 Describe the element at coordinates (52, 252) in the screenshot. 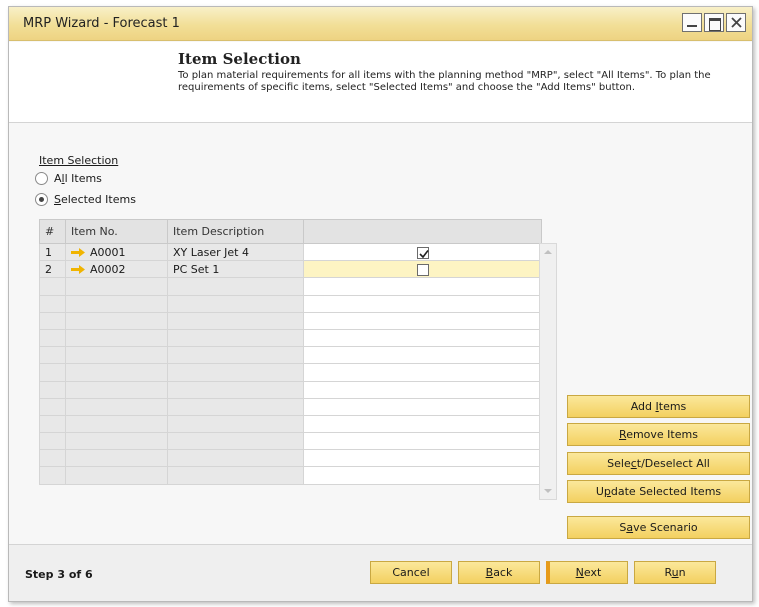

I see `row-number: 1` at that location.